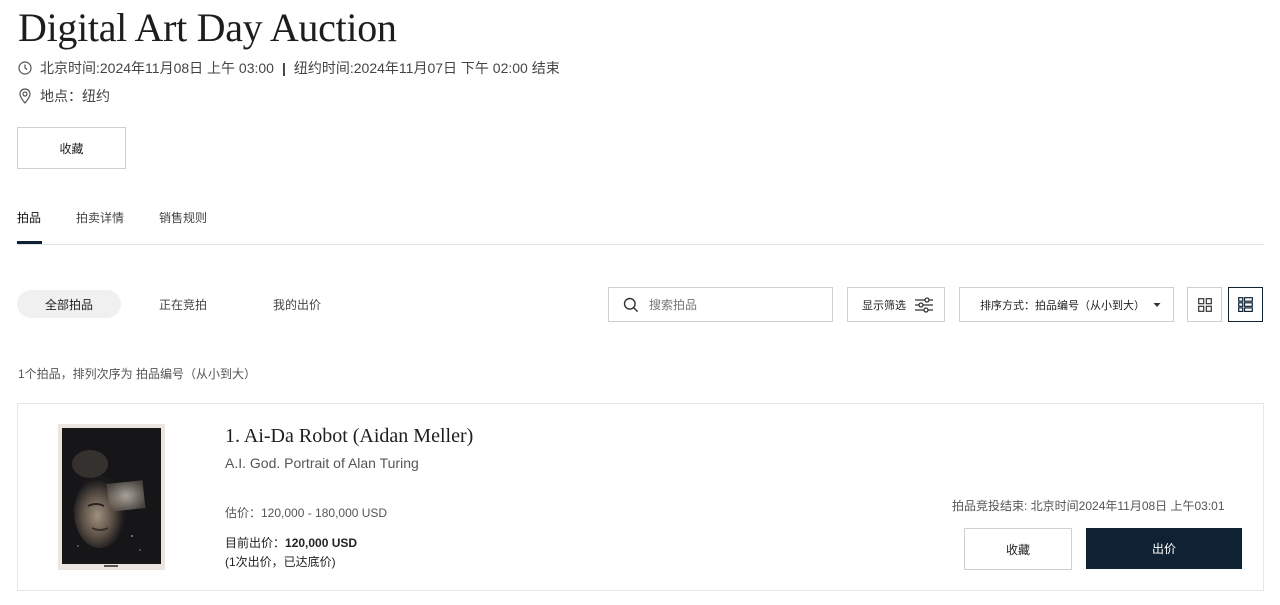 Image resolution: width=1280 pixels, height=605 pixels. Describe the element at coordinates (183, 217) in the screenshot. I see `tab-sale-rules: 销售规则` at that location.